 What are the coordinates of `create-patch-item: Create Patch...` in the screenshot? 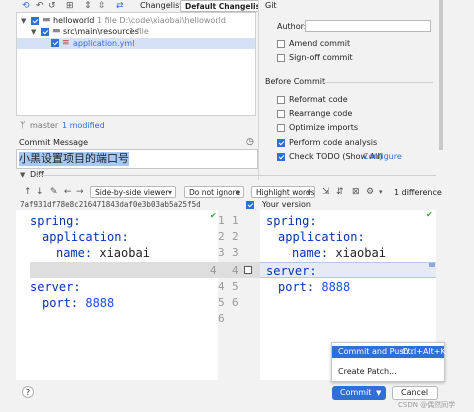 It's located at (388, 372).